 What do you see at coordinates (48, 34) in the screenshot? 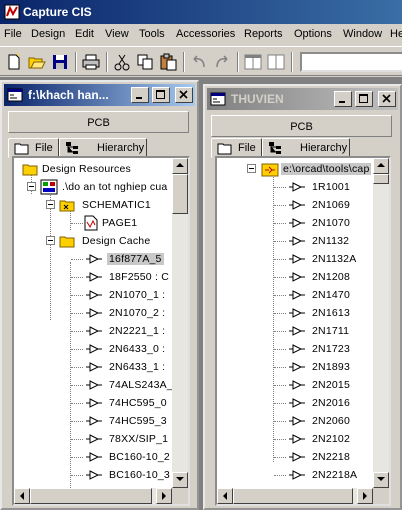
I see `menu-design: Design` at bounding box center [48, 34].